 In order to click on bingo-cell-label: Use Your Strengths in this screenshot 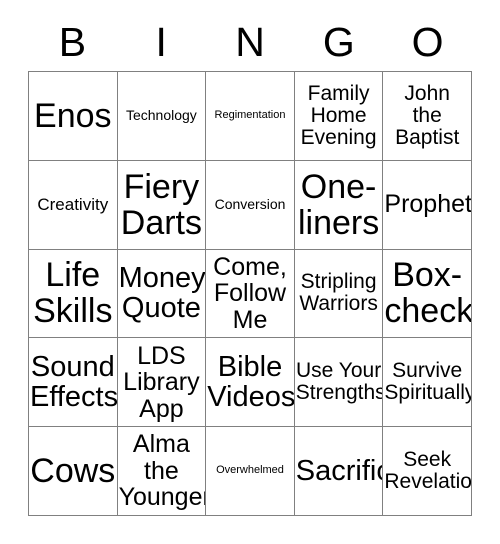, I will do `click(339, 382)`.